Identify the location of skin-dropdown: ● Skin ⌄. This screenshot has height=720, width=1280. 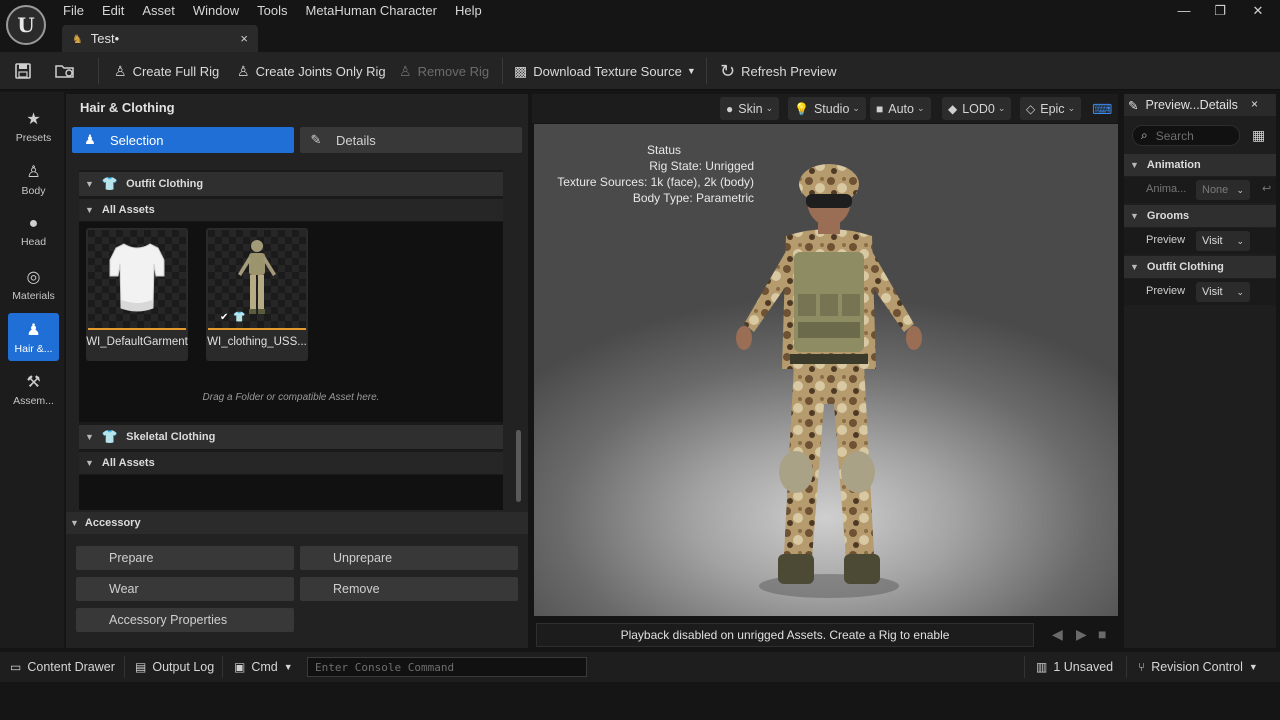
(750, 108).